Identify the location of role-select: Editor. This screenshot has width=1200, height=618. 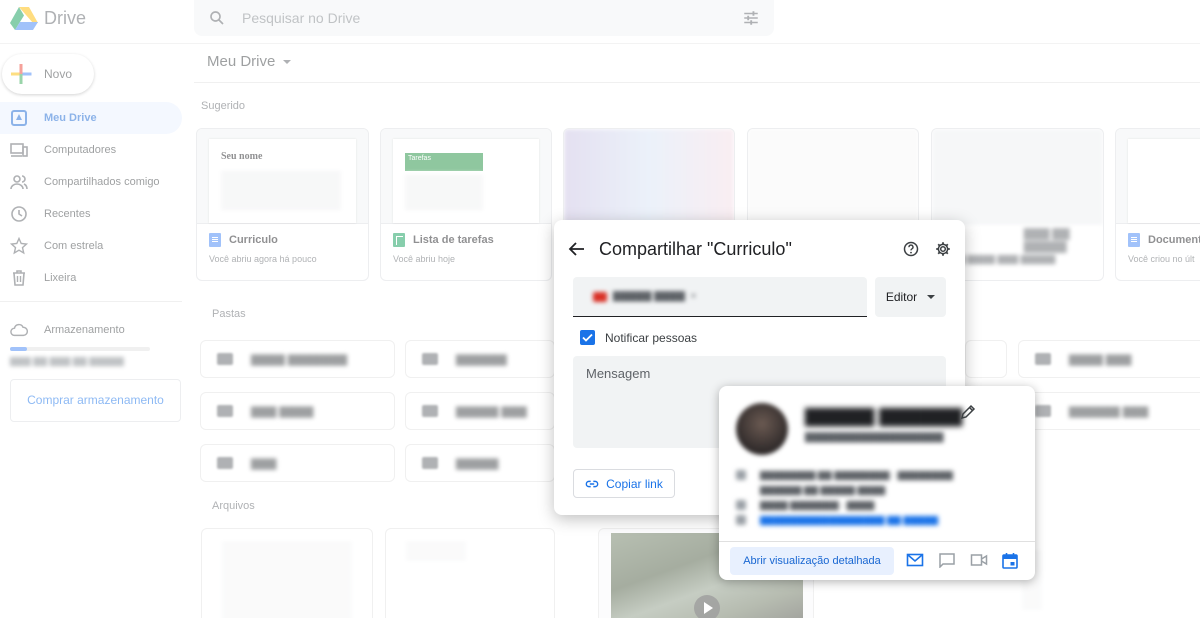
(910, 297).